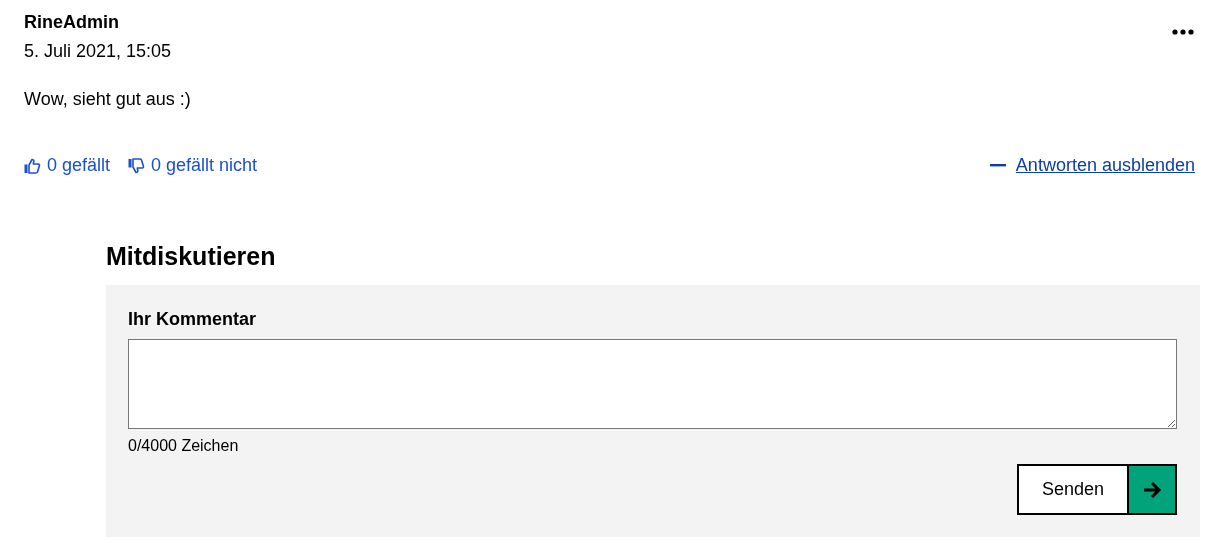 The image size is (1230, 556). Describe the element at coordinates (137, 165) in the screenshot. I see `thumbs-down-icon` at that location.